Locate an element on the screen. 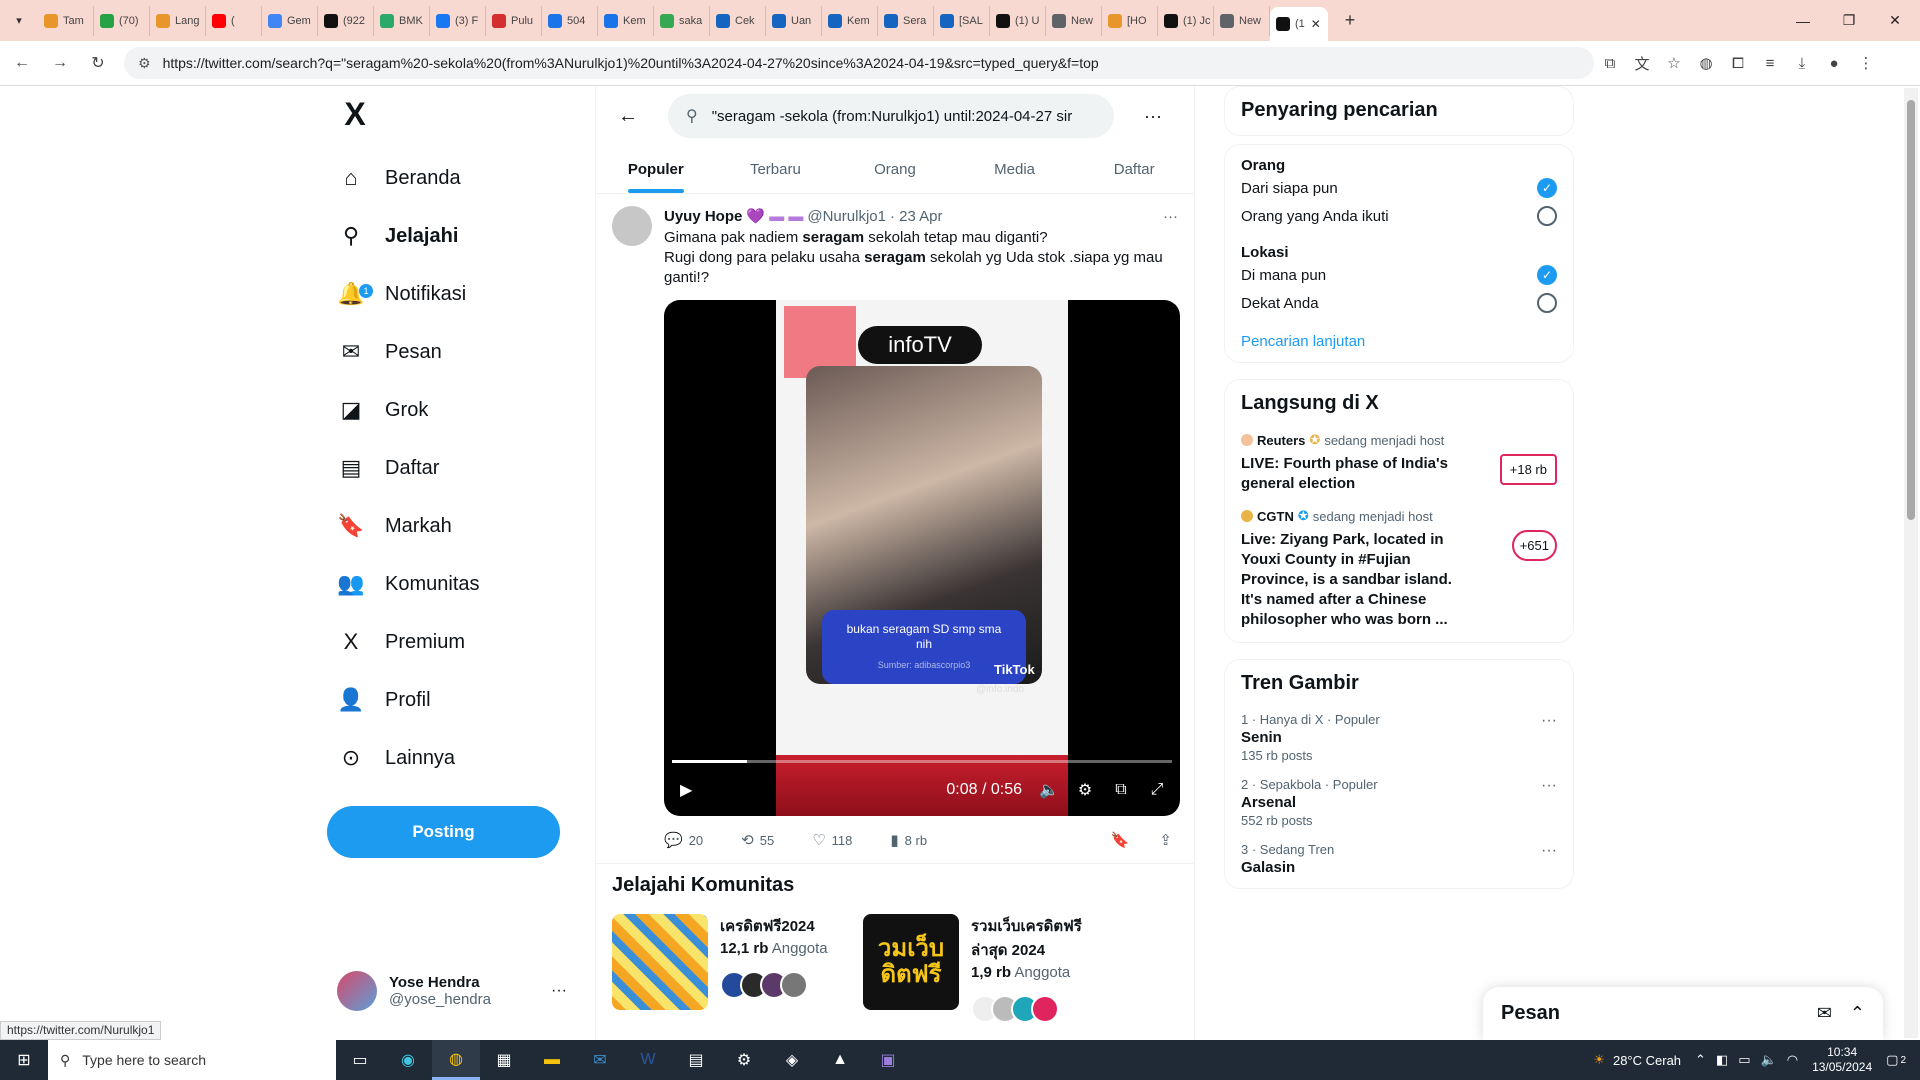 The width and height of the screenshot is (1920, 1080). views-button: ▮ 8 rb is located at coordinates (908, 840).